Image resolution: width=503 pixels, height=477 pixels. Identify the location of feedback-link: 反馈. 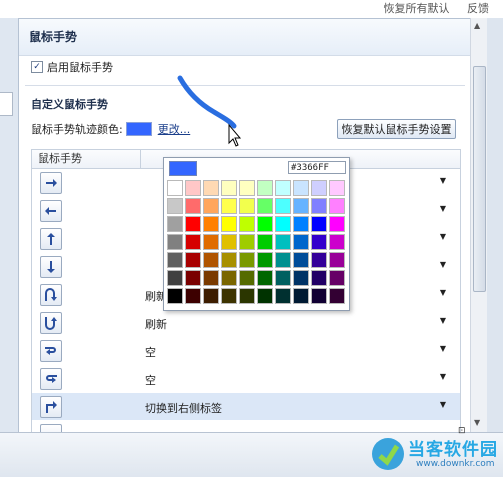
(478, 8).